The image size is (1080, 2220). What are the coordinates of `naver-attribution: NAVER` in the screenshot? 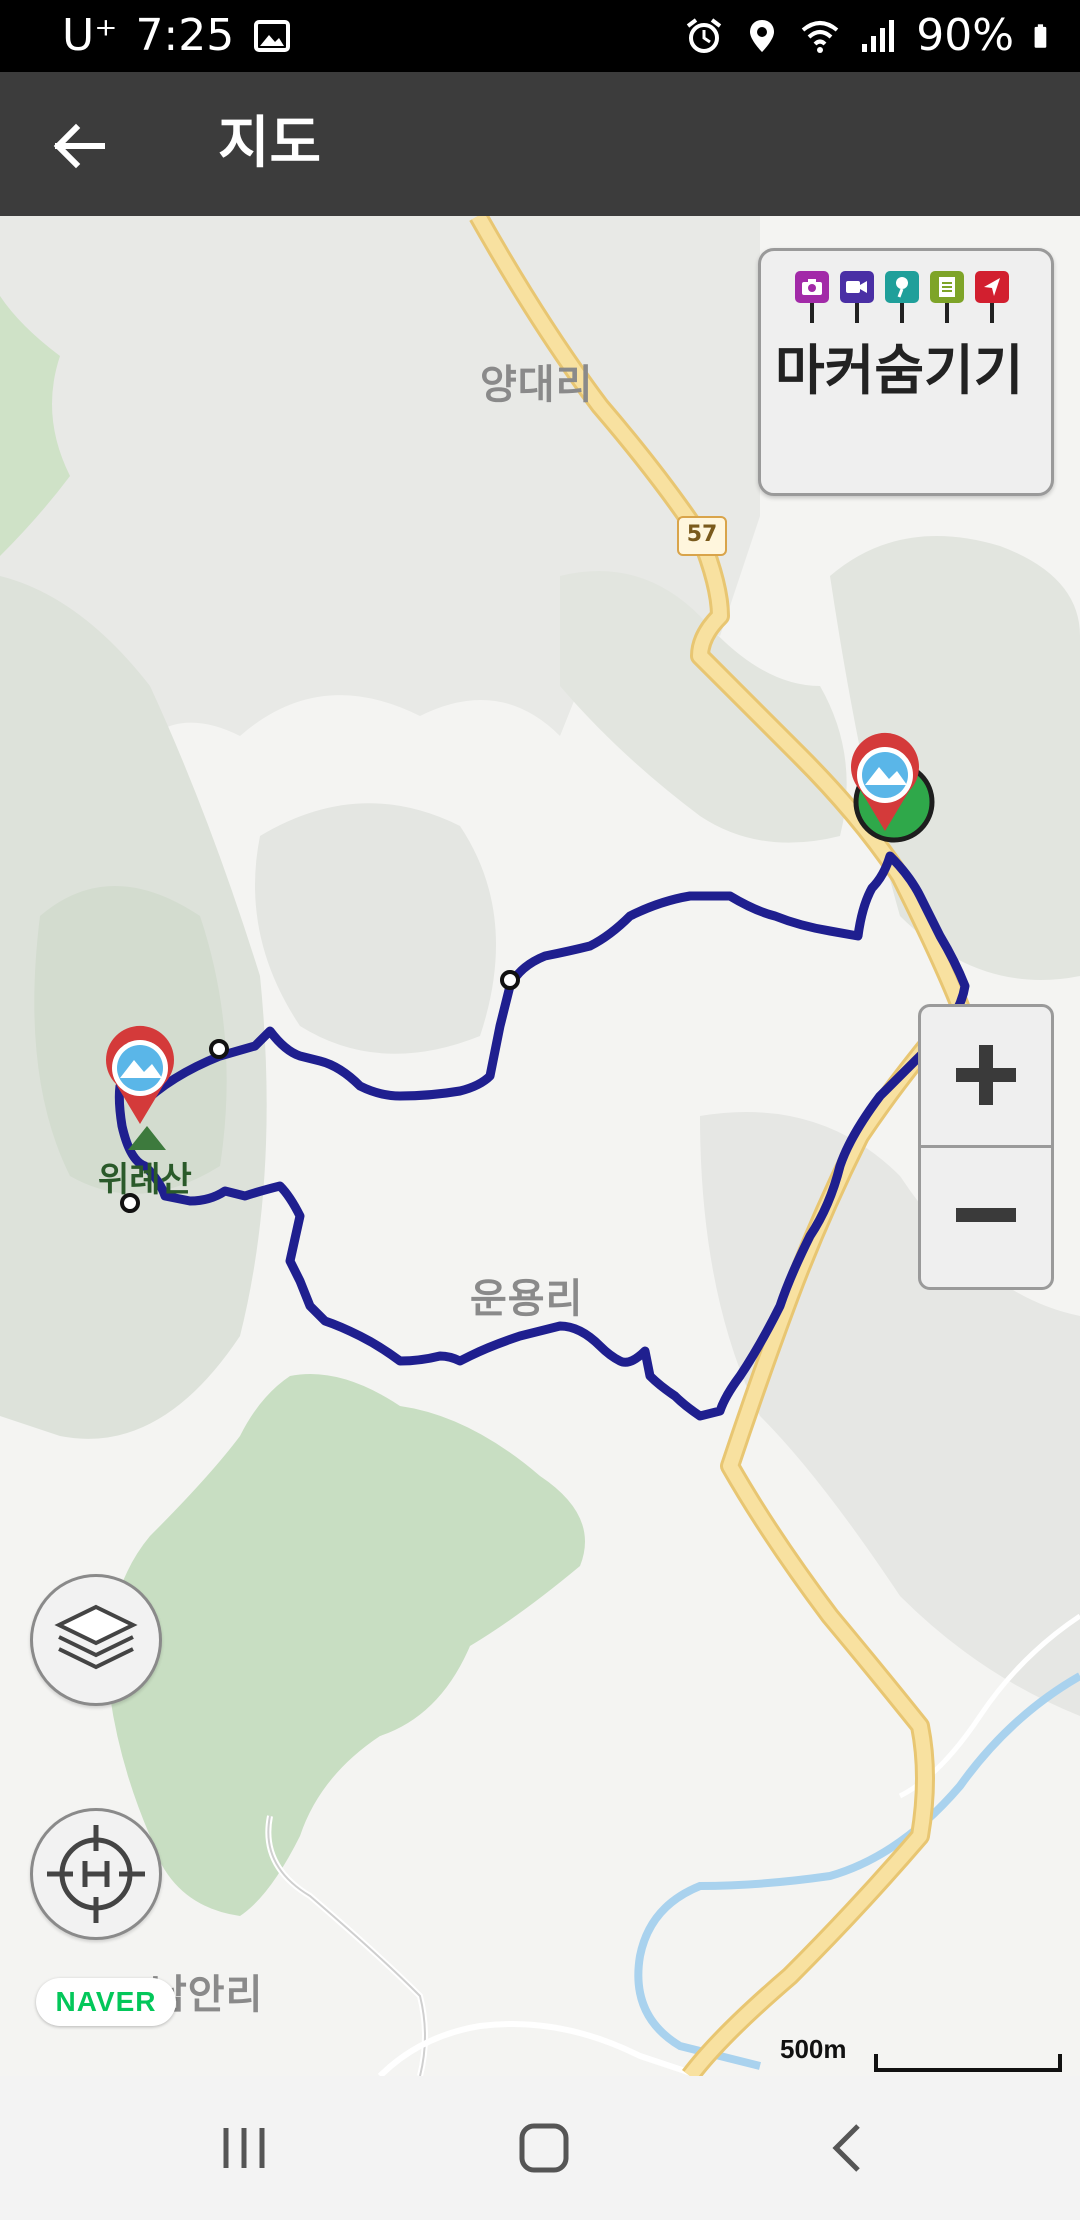 It's located at (106, 2002).